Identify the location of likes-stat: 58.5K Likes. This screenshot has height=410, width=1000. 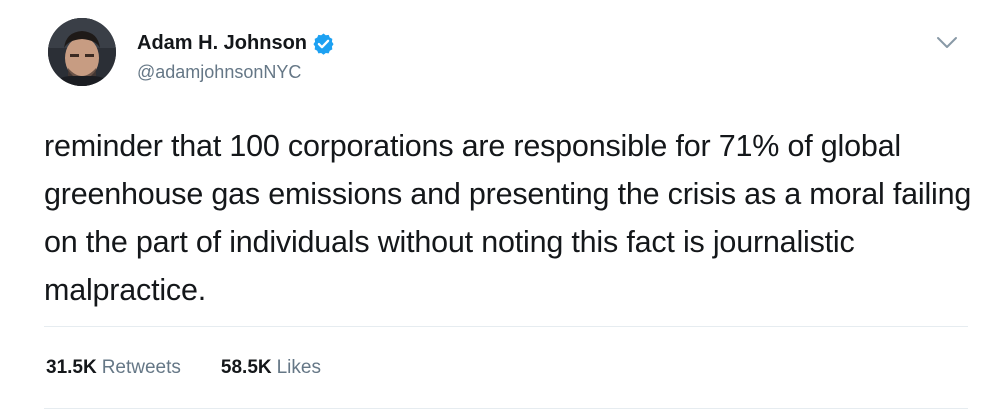
(271, 368).